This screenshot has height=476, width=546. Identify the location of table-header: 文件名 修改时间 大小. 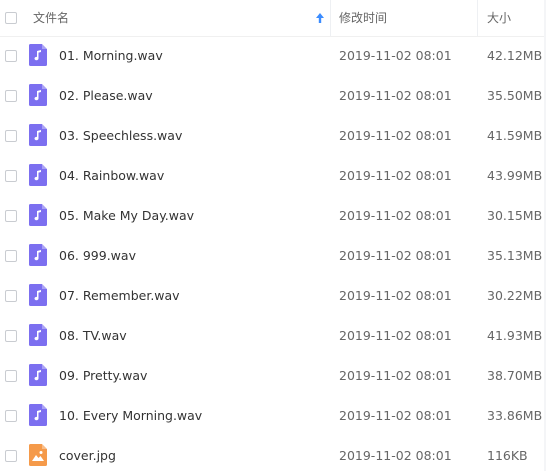
(273, 18).